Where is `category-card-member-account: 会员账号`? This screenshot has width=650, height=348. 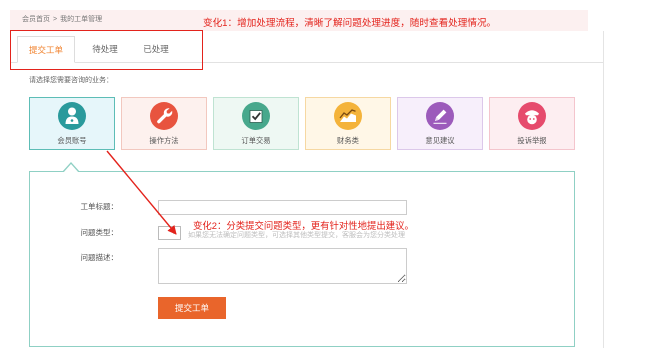
category-card-member-account: 会员账号 is located at coordinates (72, 123).